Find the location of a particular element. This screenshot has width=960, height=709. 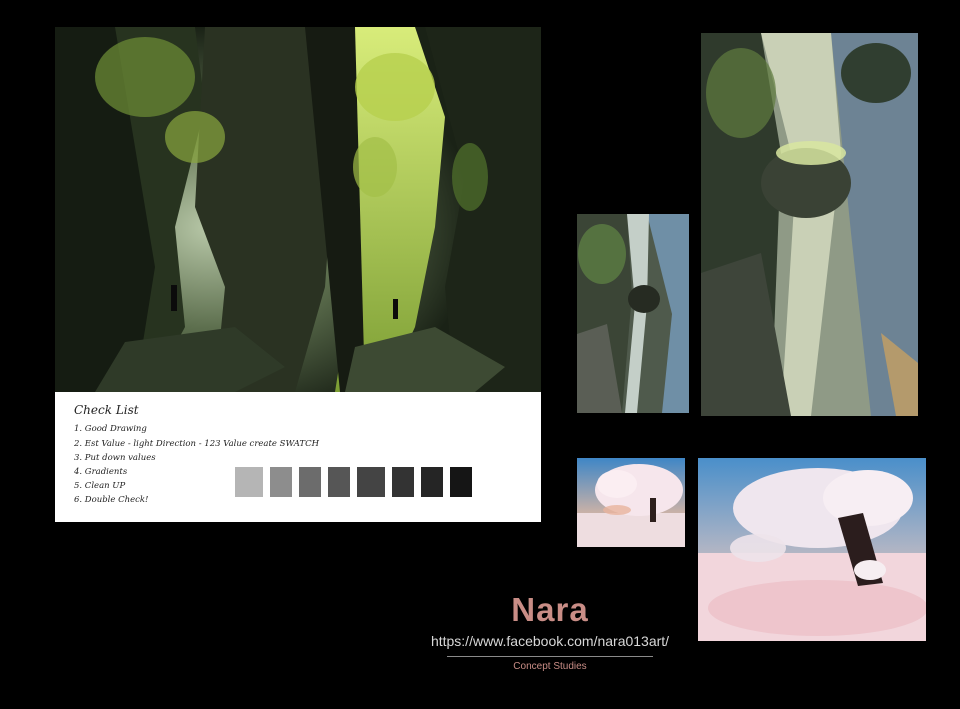

checklist-title: Check List is located at coordinates (106, 410).